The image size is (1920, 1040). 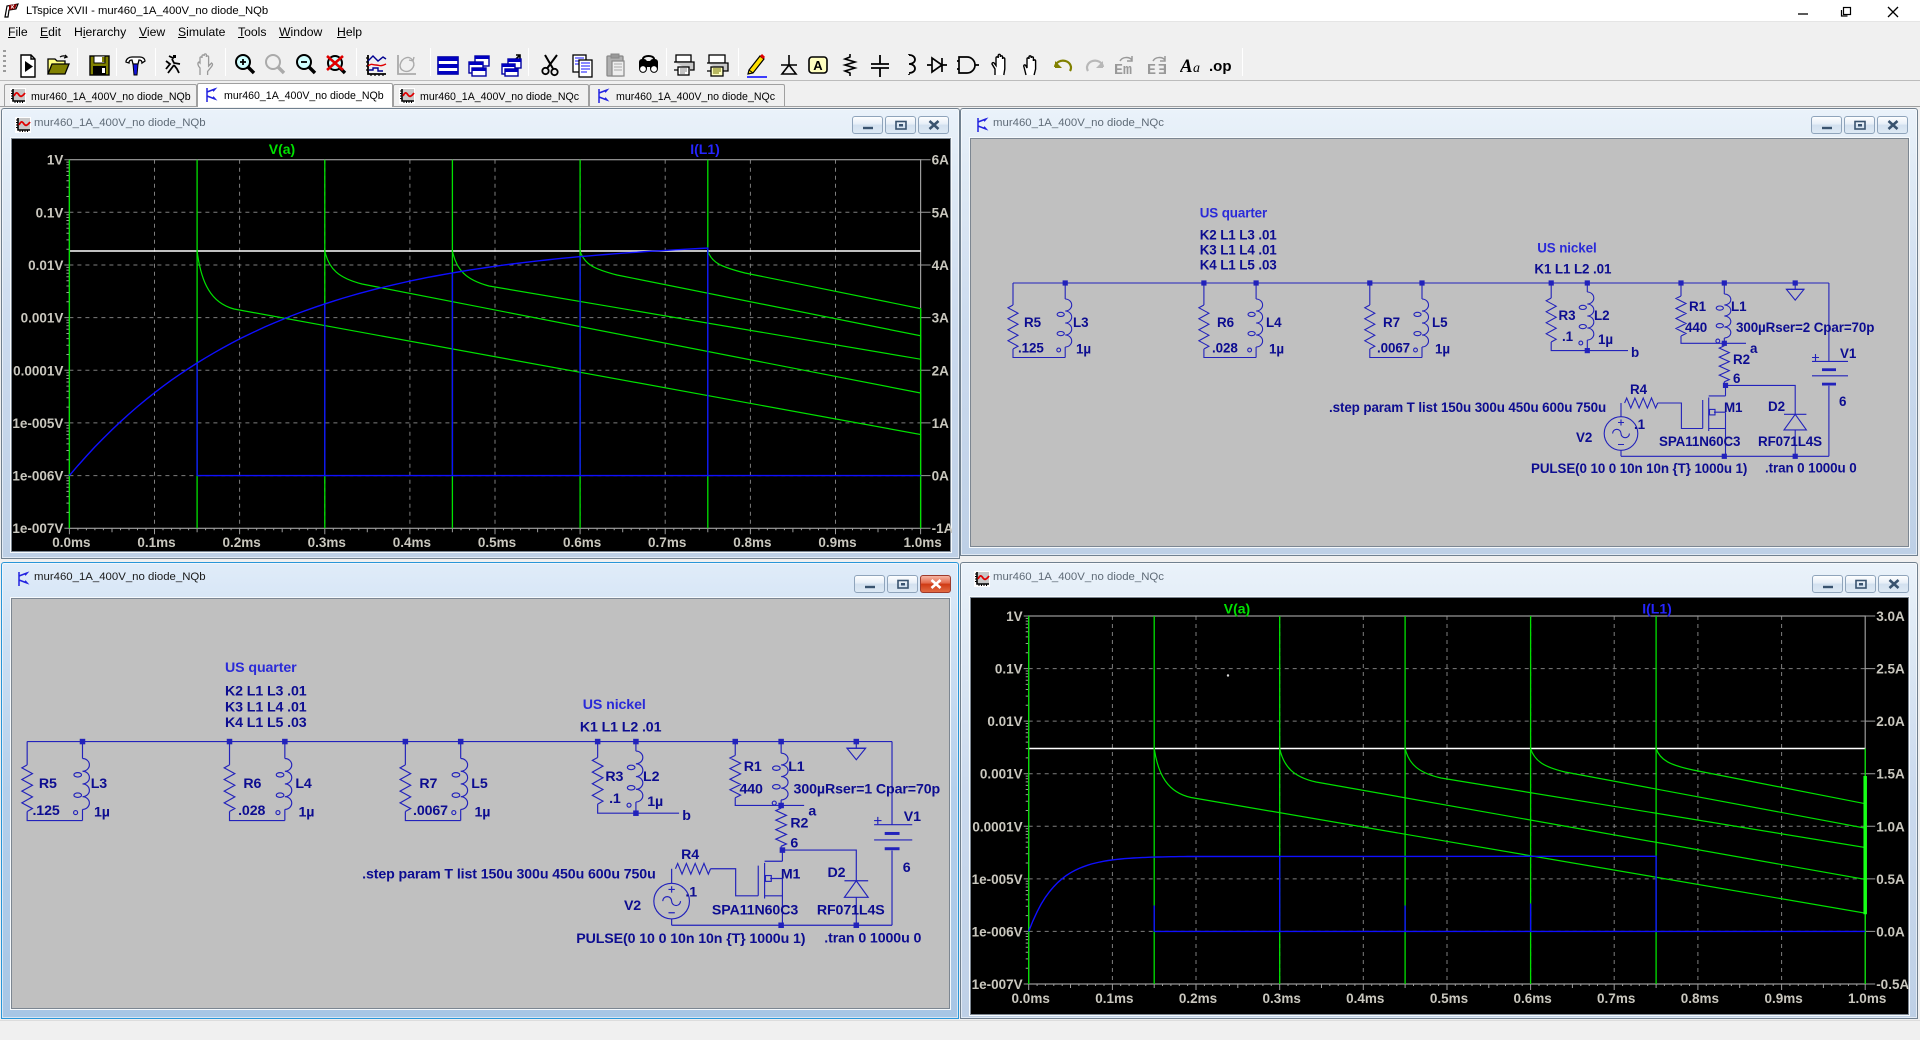 What do you see at coordinates (942, 528) in the screenshot?
I see `svg-text: -1A` at bounding box center [942, 528].